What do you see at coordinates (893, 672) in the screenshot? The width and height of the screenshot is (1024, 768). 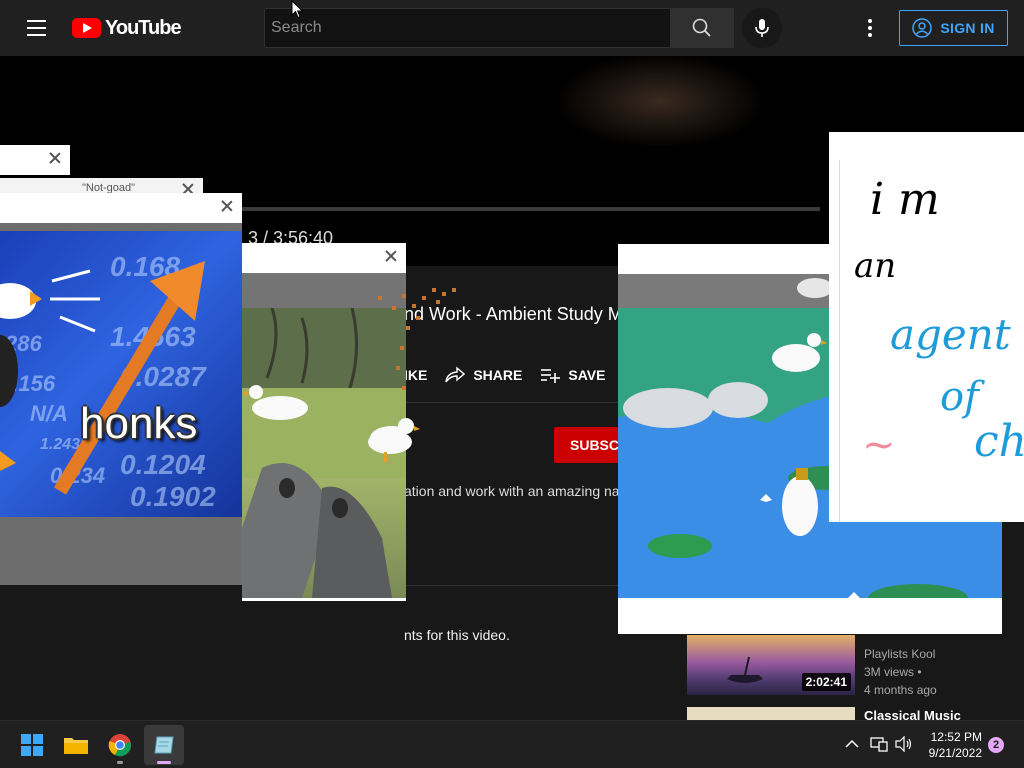 I see `view-count: 3M views •` at bounding box center [893, 672].